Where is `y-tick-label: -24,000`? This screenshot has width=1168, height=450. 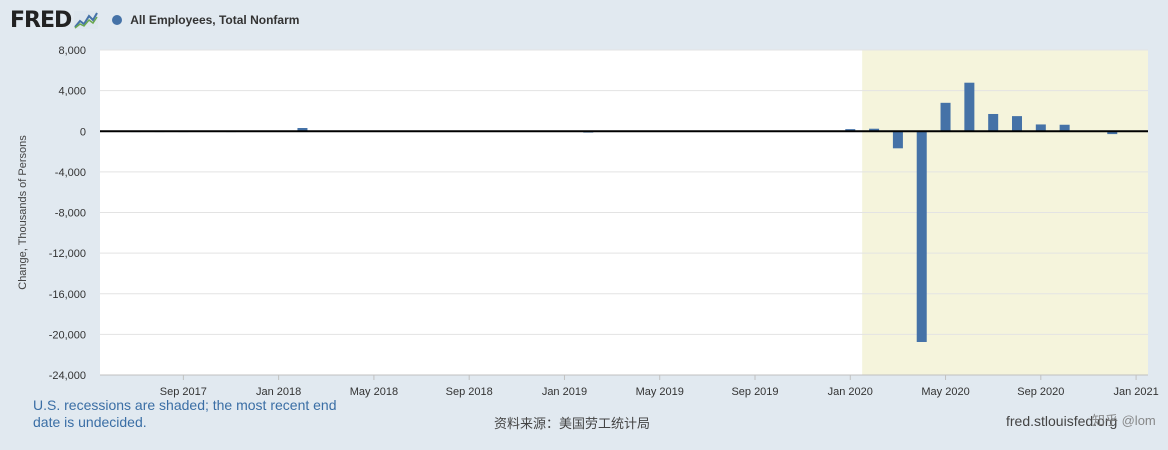 y-tick-label: -24,000 is located at coordinates (67, 376).